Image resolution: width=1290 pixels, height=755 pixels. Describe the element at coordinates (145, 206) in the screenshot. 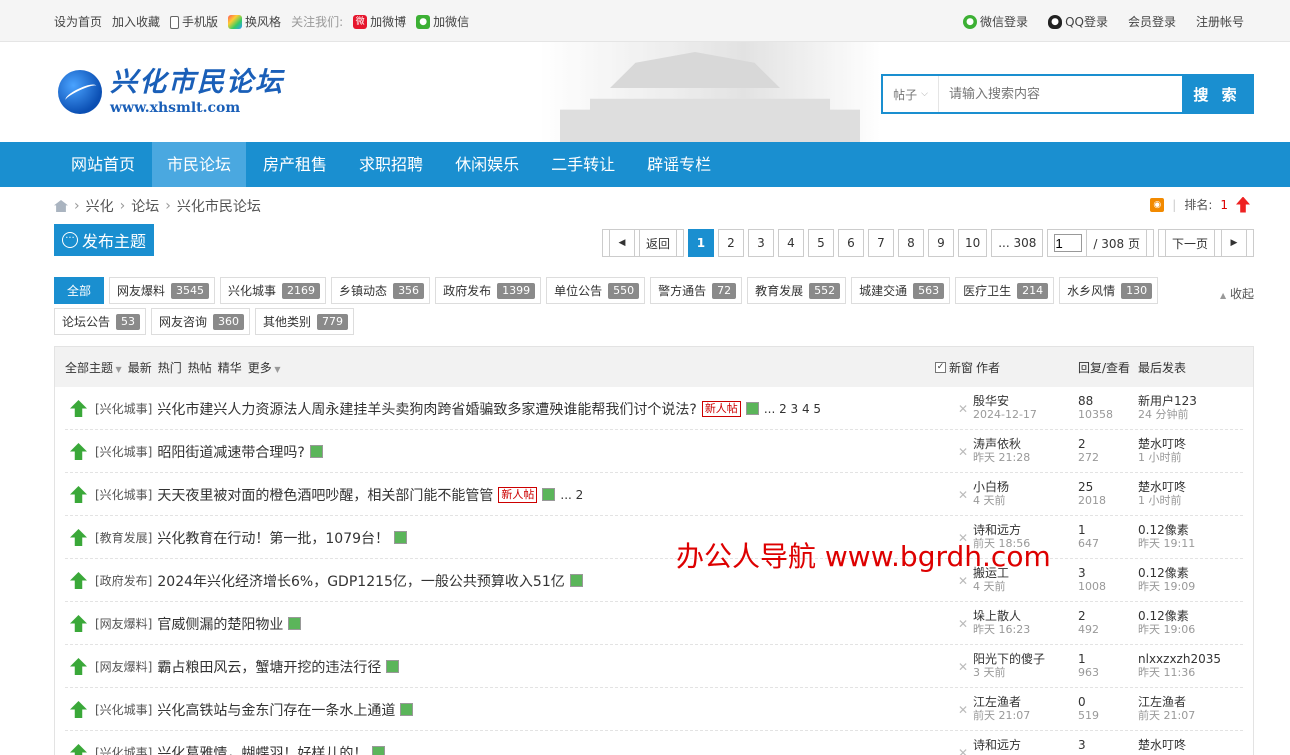

I see `breadcrumb-forum: 论坛` at that location.